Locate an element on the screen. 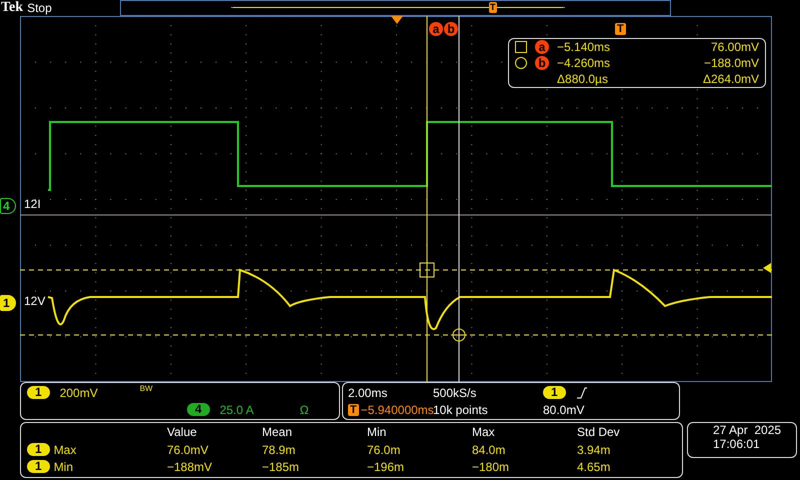  delta-time: Δ880.0µs is located at coordinates (583, 79).